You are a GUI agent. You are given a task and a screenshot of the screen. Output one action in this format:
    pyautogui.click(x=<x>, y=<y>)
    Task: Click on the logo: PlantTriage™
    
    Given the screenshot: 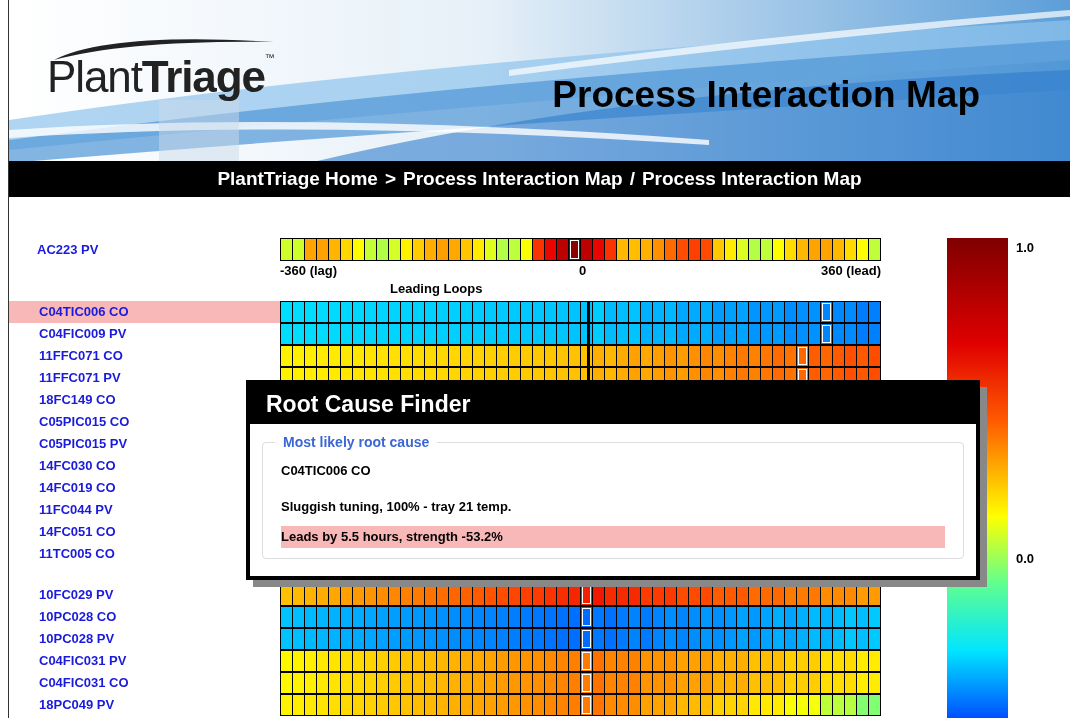 What is the action you would take?
    pyautogui.click(x=160, y=77)
    